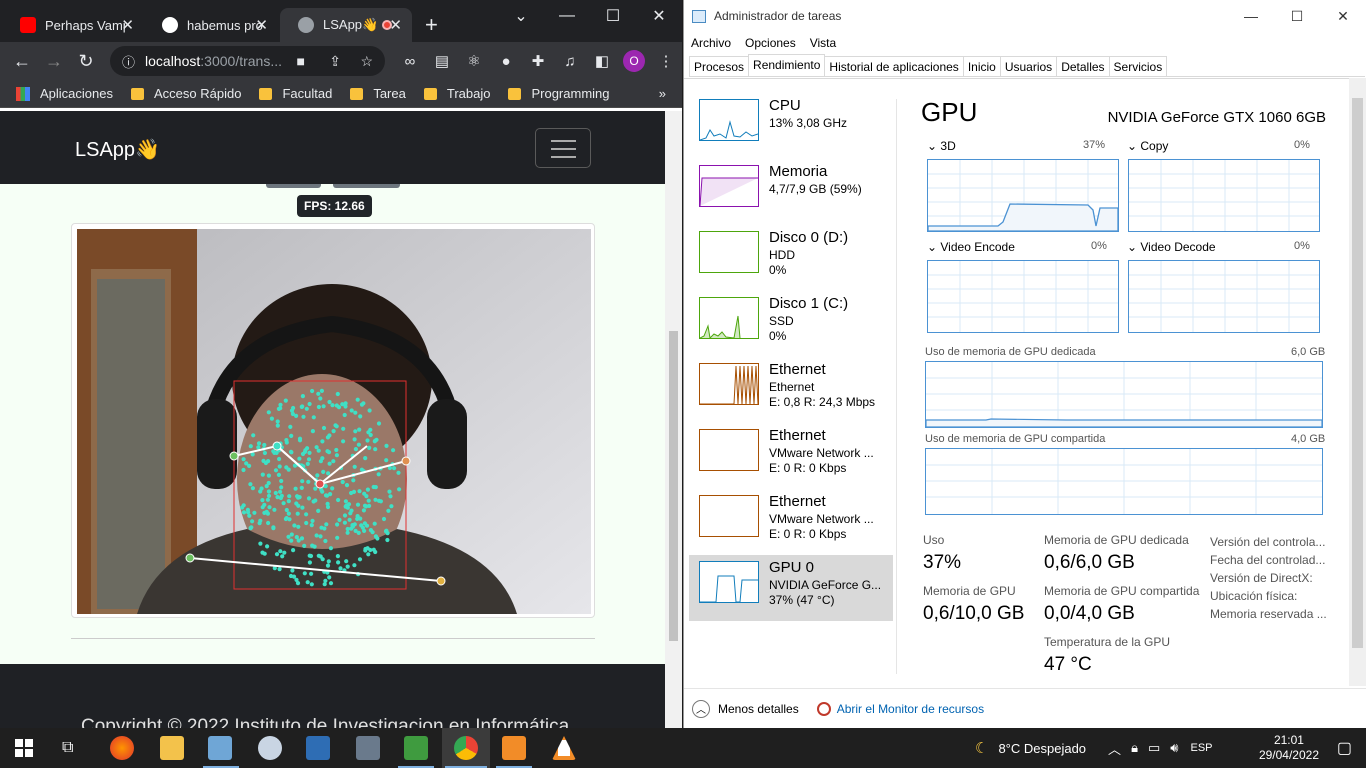 This screenshot has height=768, width=1366. I want to click on calculator-icon, so click(368, 748).